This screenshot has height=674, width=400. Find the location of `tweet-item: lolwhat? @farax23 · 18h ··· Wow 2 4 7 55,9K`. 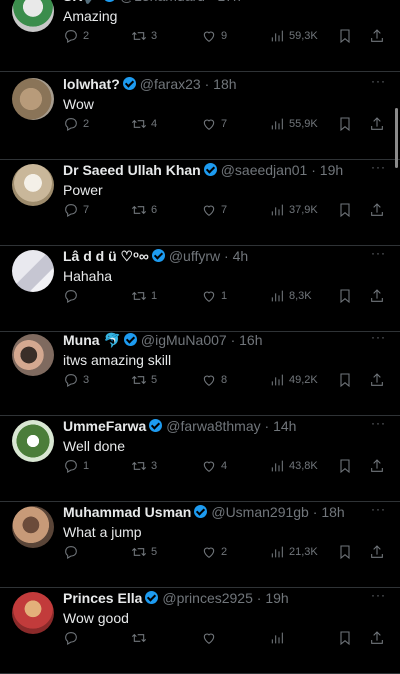

tweet-item: lolwhat? @farax23 · 18h ··· Wow 2 4 7 55,9K is located at coordinates (200, 117).